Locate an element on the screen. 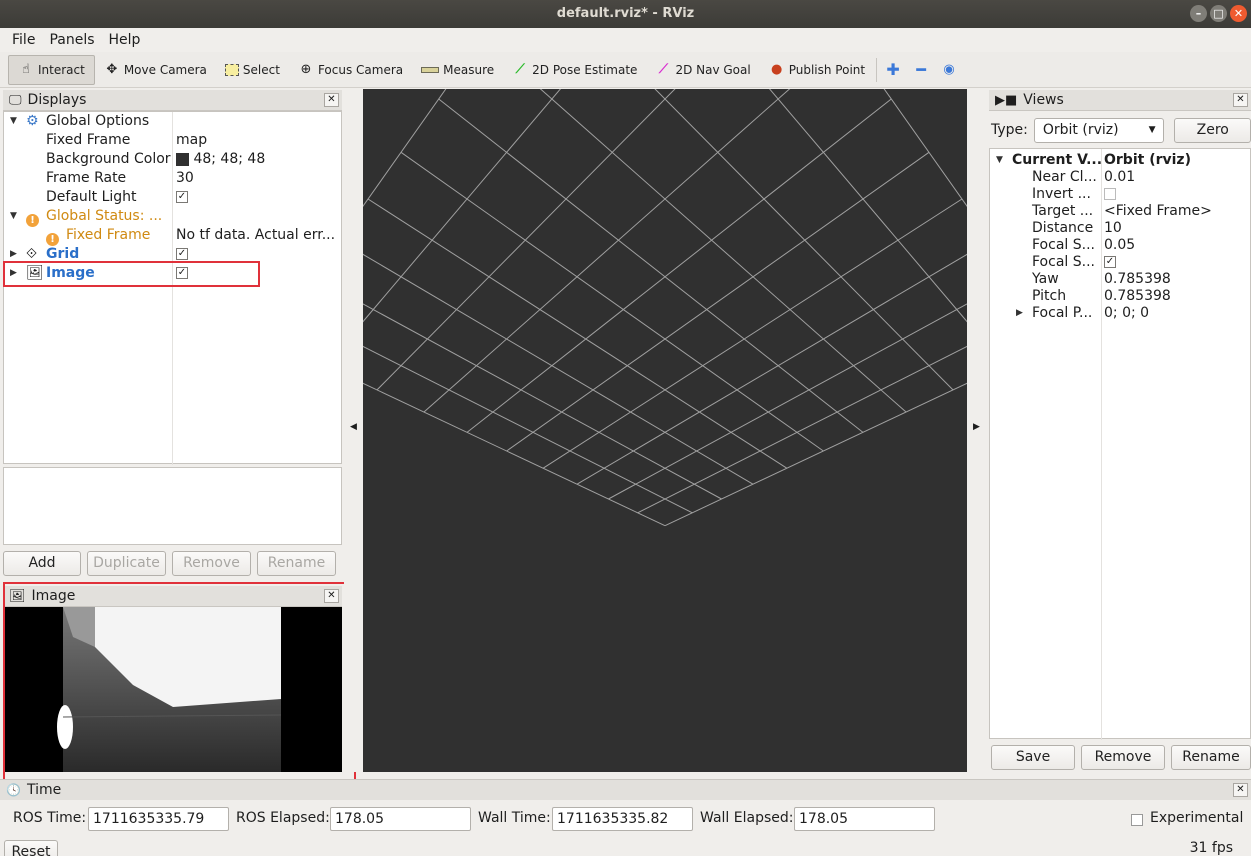 This screenshot has height=856, width=1251. focal-point-value: 0; 0; 0 is located at coordinates (1126, 313).